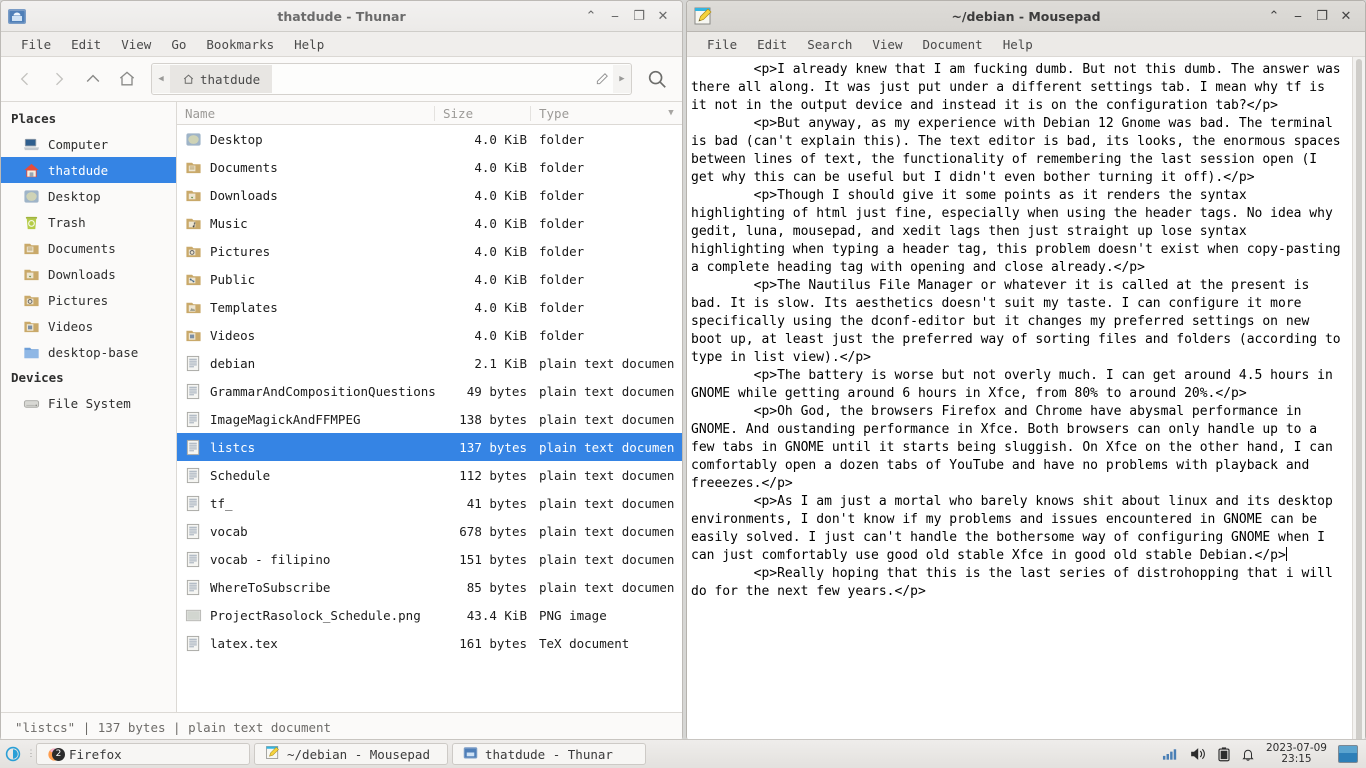 This screenshot has height=768, width=1366. What do you see at coordinates (429, 139) in the screenshot?
I see `table-row: Desktop 4.0 KiB folder` at bounding box center [429, 139].